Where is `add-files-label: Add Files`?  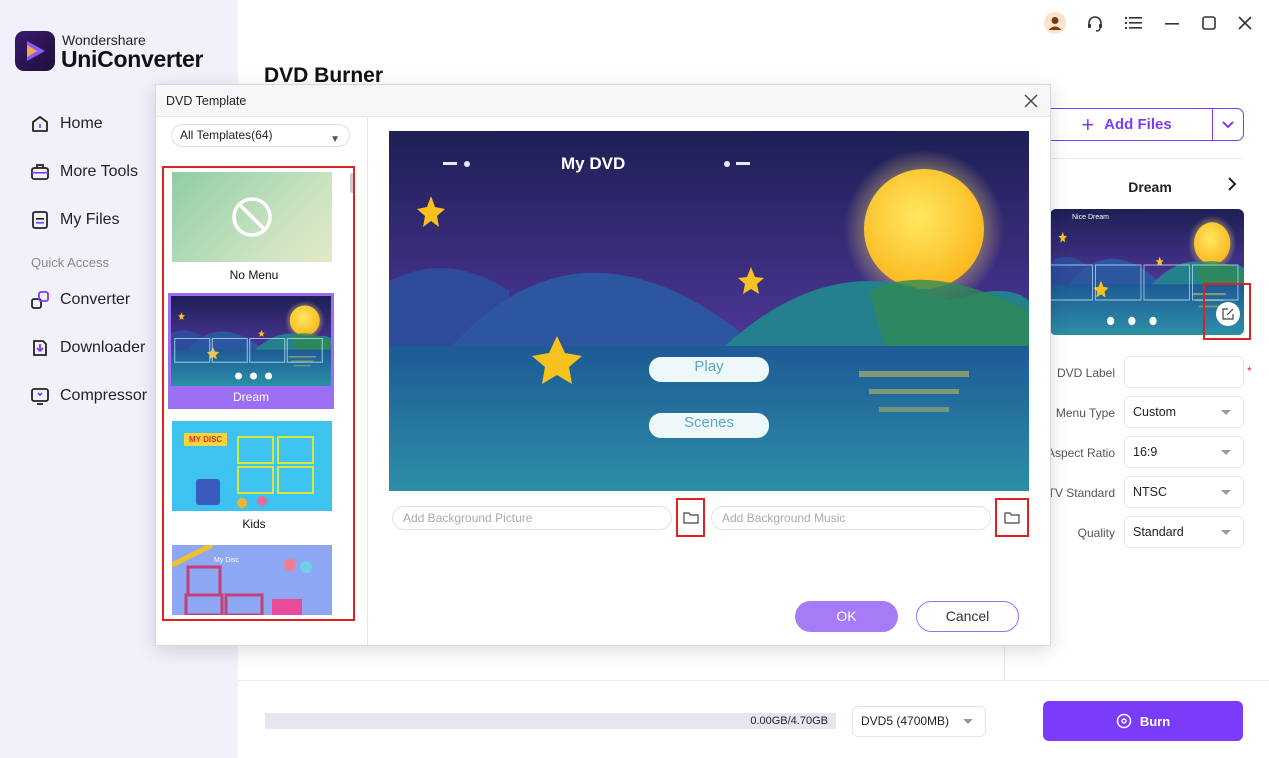 add-files-label: Add Files is located at coordinates (1138, 124).